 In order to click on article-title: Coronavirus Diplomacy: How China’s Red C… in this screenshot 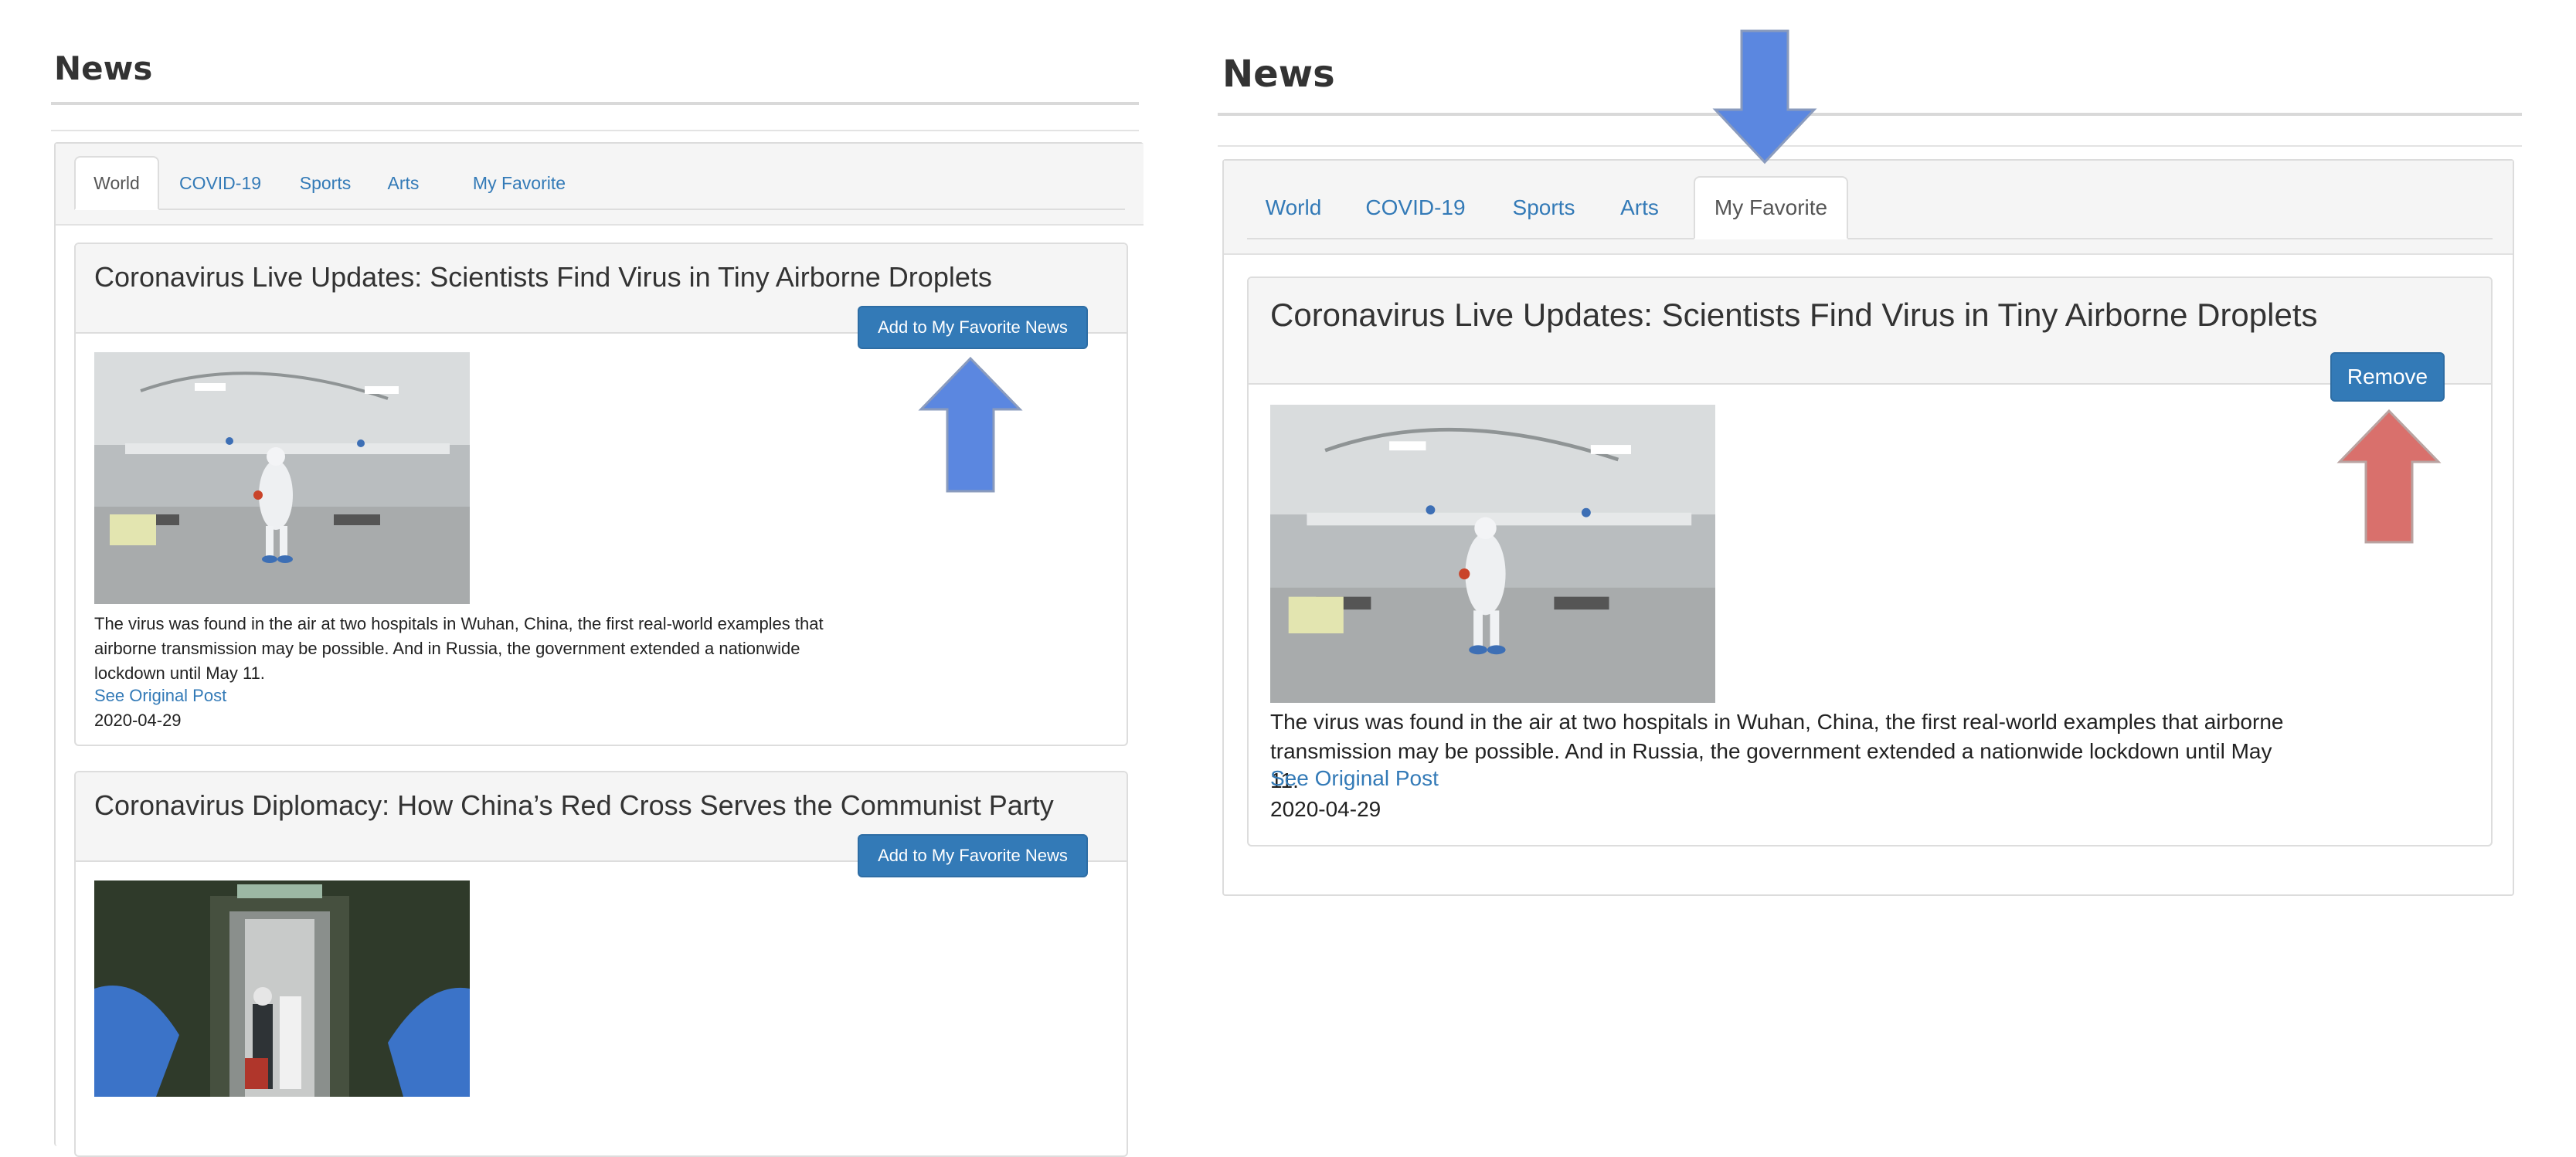, I will do `click(574, 805)`.